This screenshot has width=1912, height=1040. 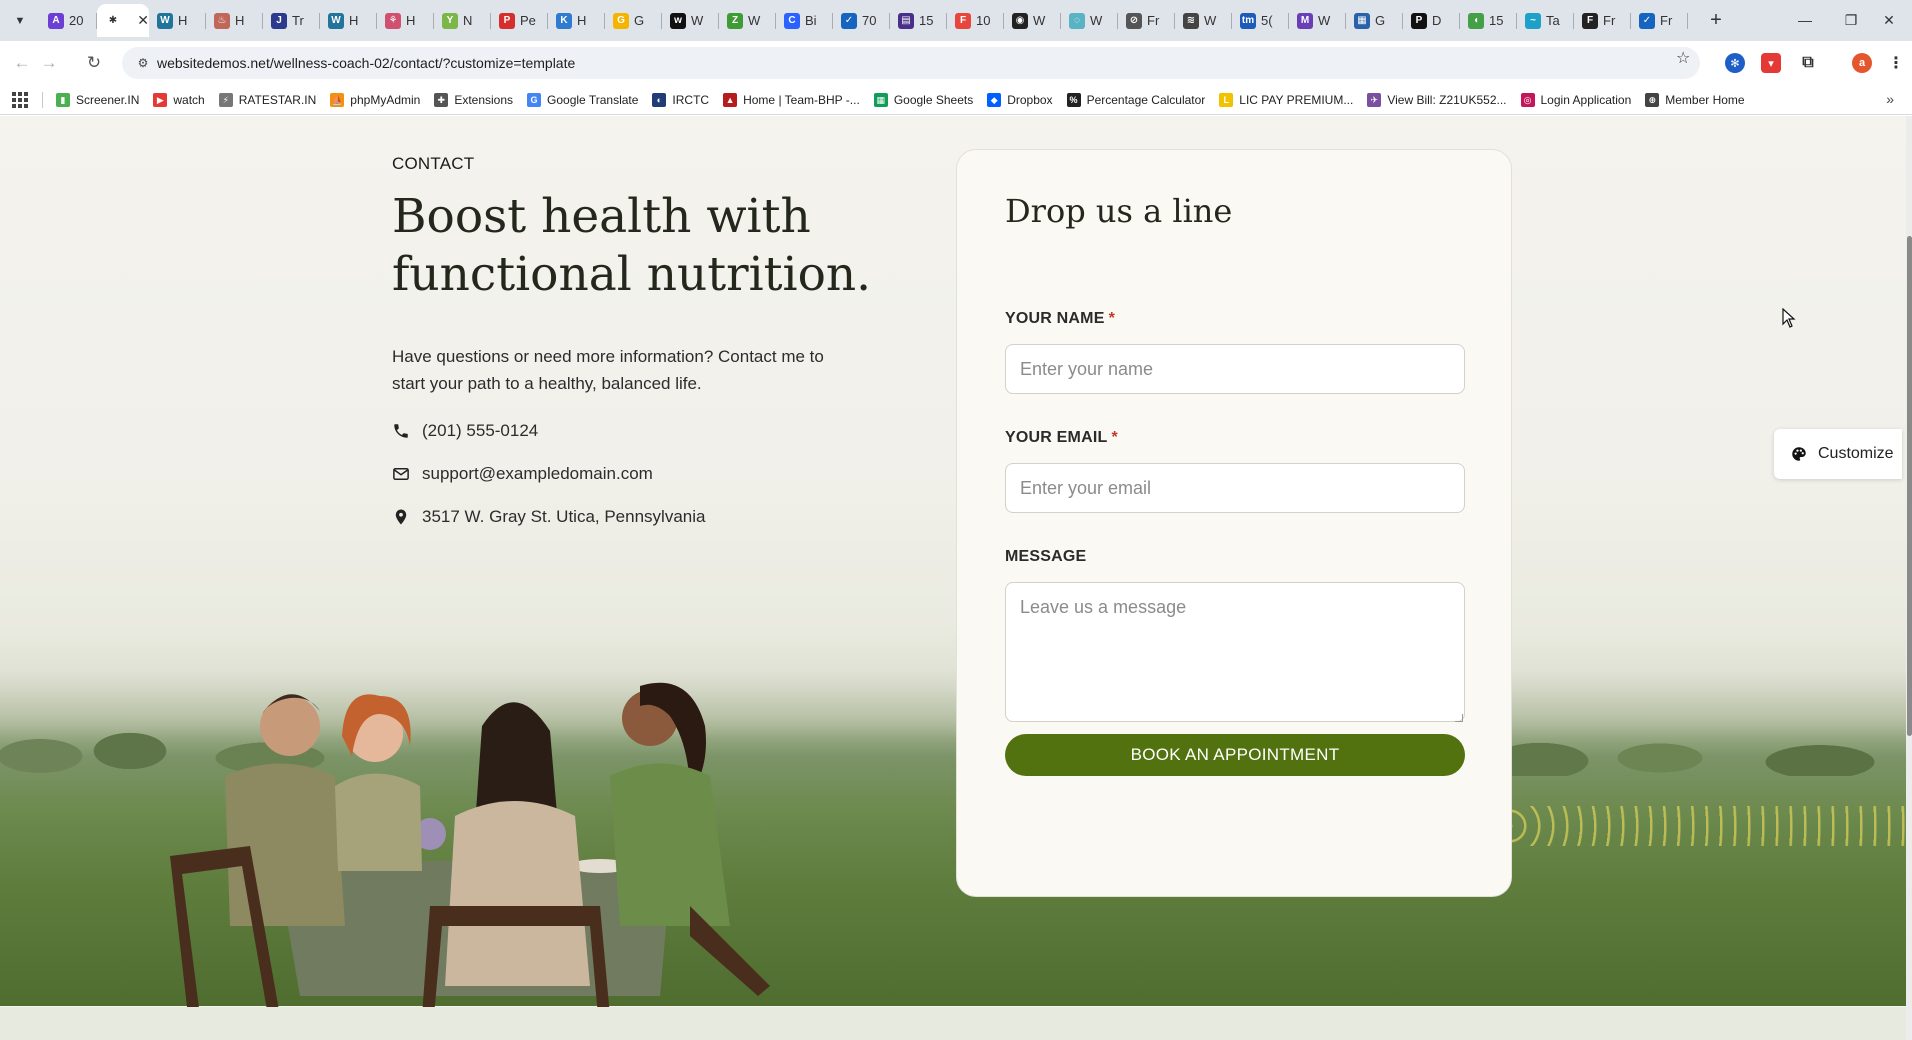 I want to click on browser-tab: KH, so click(x=576, y=20).